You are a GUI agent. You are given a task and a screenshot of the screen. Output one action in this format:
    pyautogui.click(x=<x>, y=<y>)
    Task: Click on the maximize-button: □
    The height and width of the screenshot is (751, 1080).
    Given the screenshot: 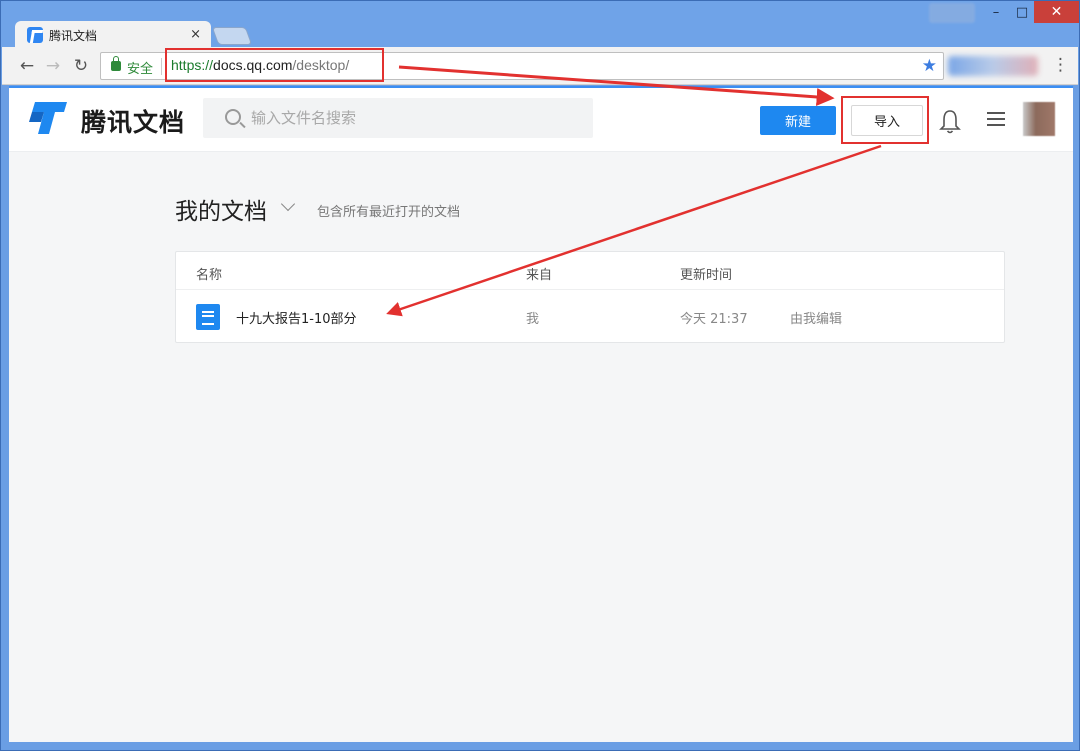 What is the action you would take?
    pyautogui.click(x=1022, y=12)
    